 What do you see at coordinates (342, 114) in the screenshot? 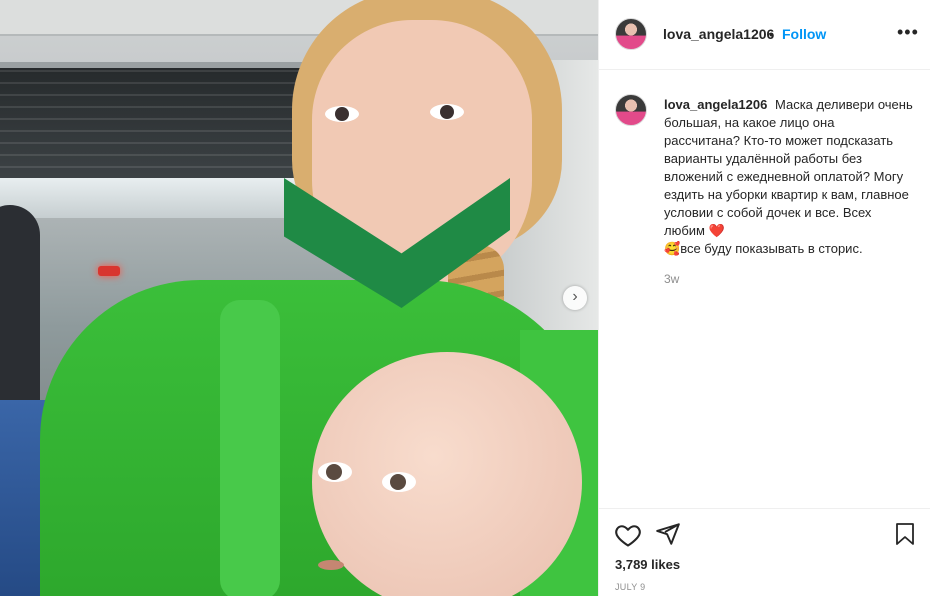
I see `girl-eye-left` at bounding box center [342, 114].